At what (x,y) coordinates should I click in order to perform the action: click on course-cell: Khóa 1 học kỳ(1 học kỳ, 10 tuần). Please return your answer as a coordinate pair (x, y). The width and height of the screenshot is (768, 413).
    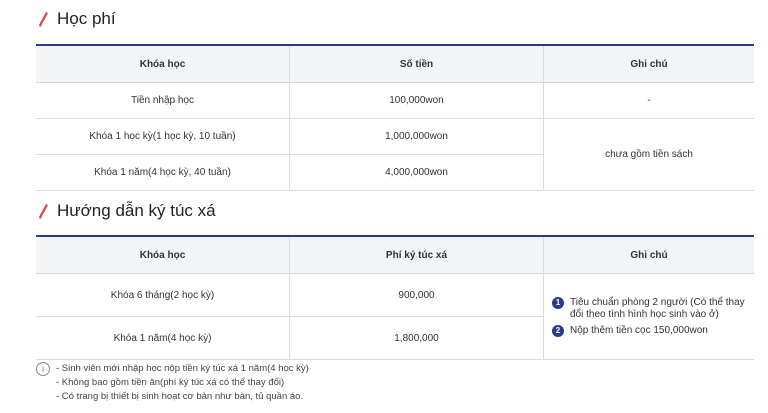
    Looking at the image, I should click on (163, 136).